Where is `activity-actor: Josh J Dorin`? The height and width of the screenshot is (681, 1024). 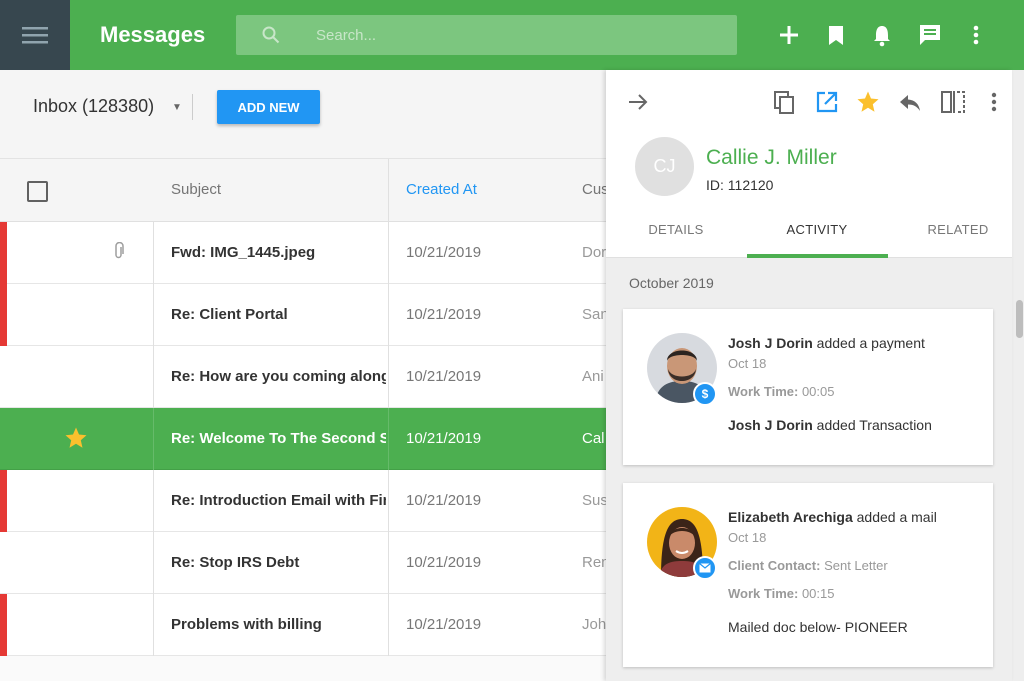 activity-actor: Josh J Dorin is located at coordinates (770, 343).